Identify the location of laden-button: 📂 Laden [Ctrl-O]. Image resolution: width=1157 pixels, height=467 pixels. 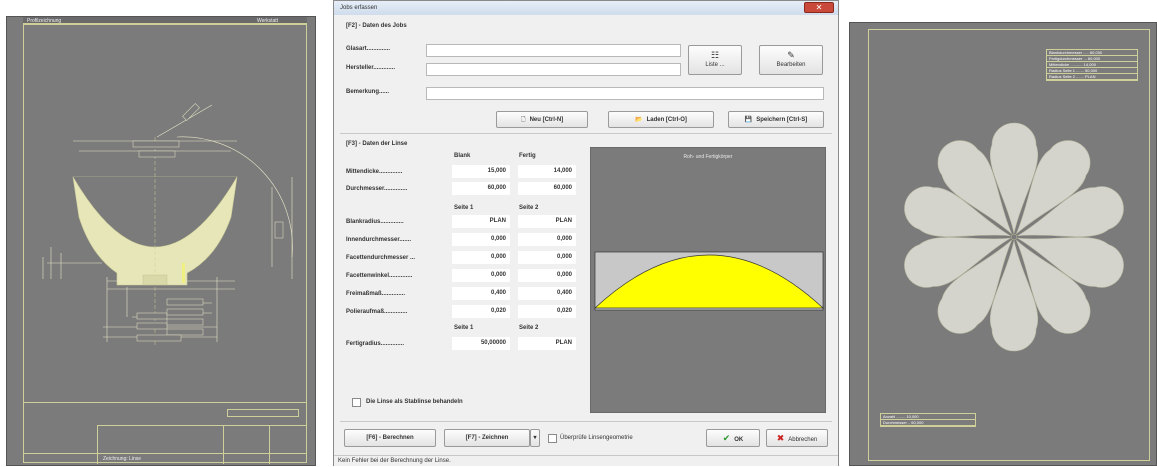
(661, 119).